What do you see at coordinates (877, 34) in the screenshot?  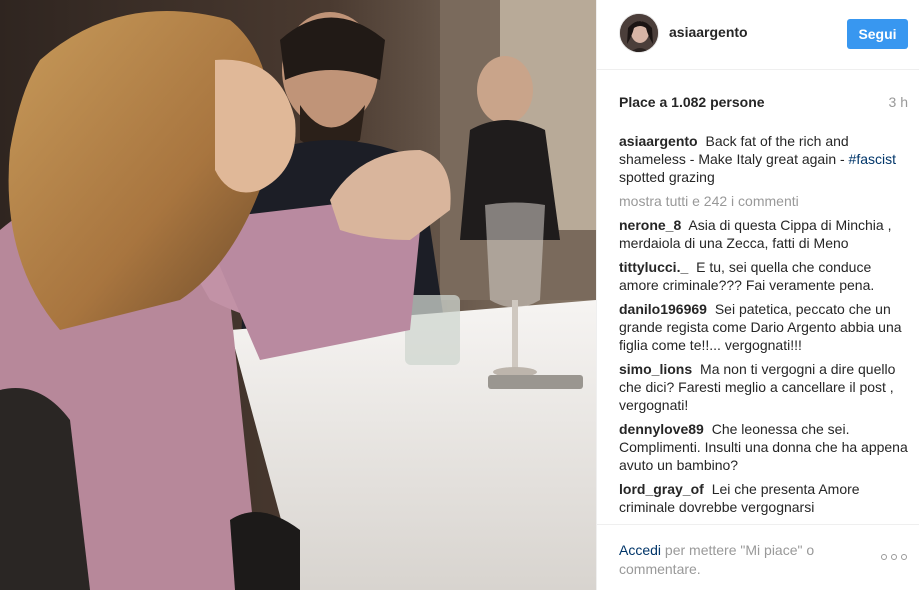 I see `follow-button: Segui` at bounding box center [877, 34].